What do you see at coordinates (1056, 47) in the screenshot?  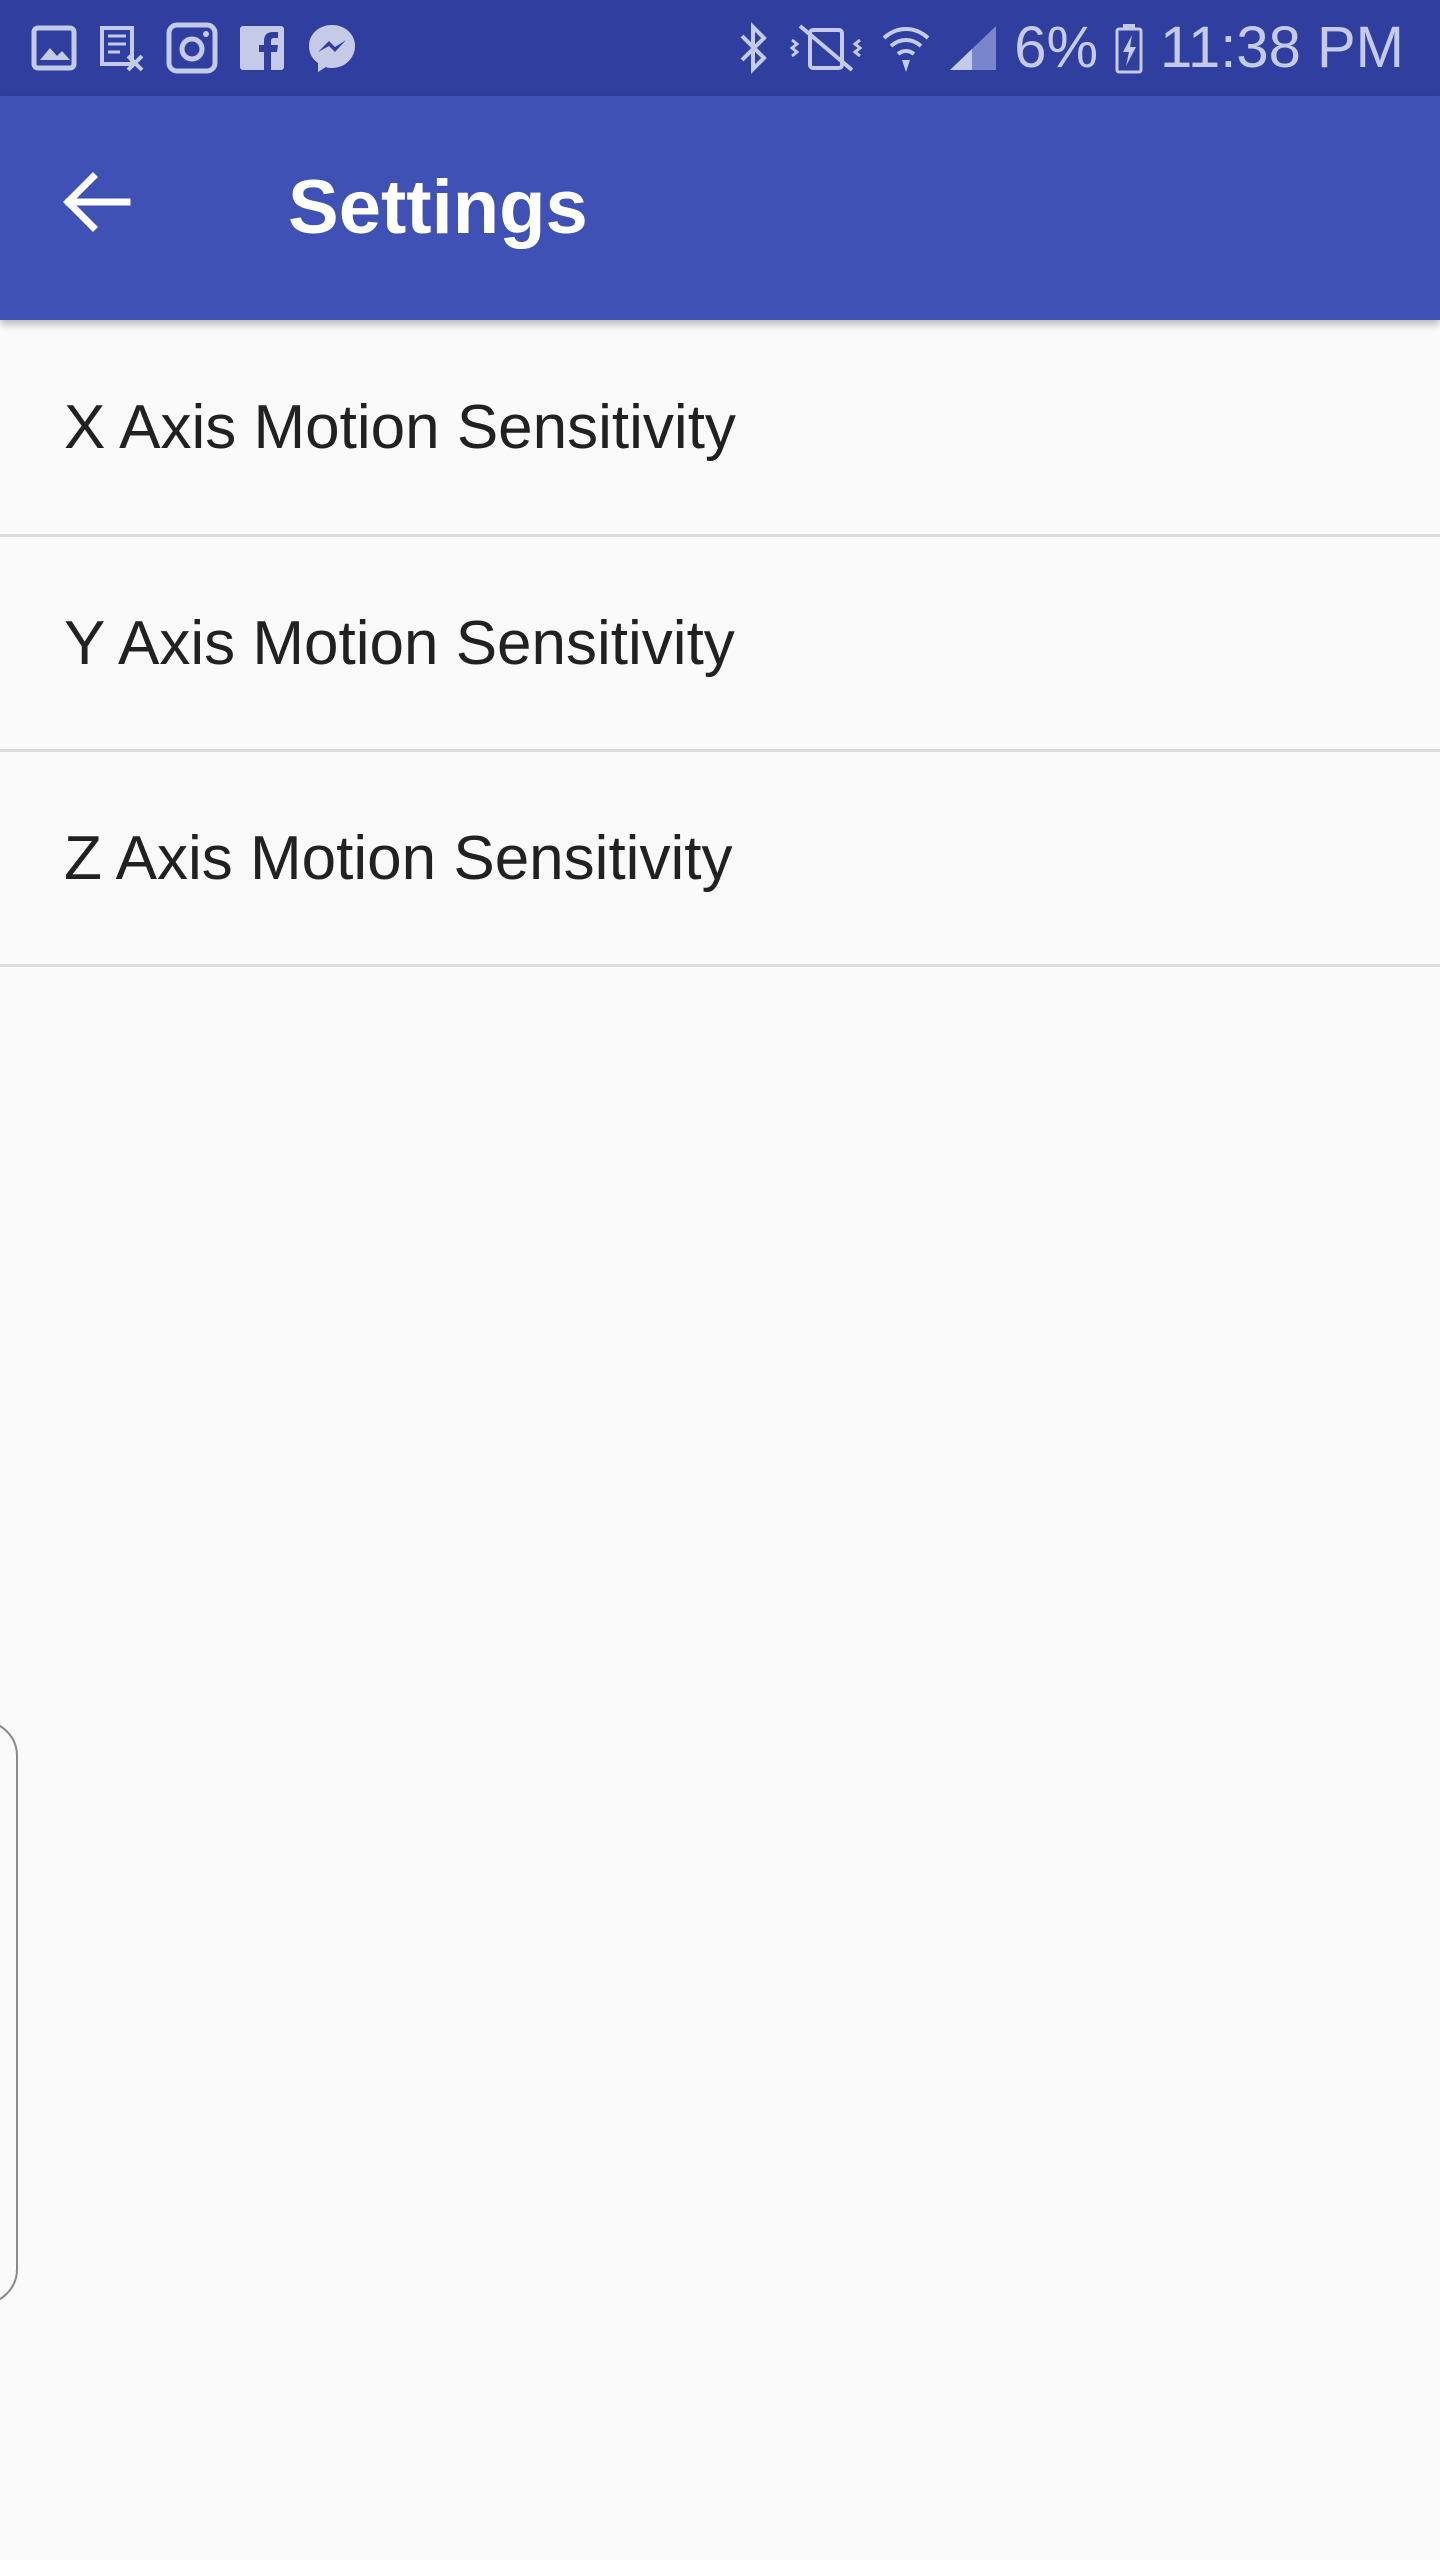 I see `battery-percent: 6%` at bounding box center [1056, 47].